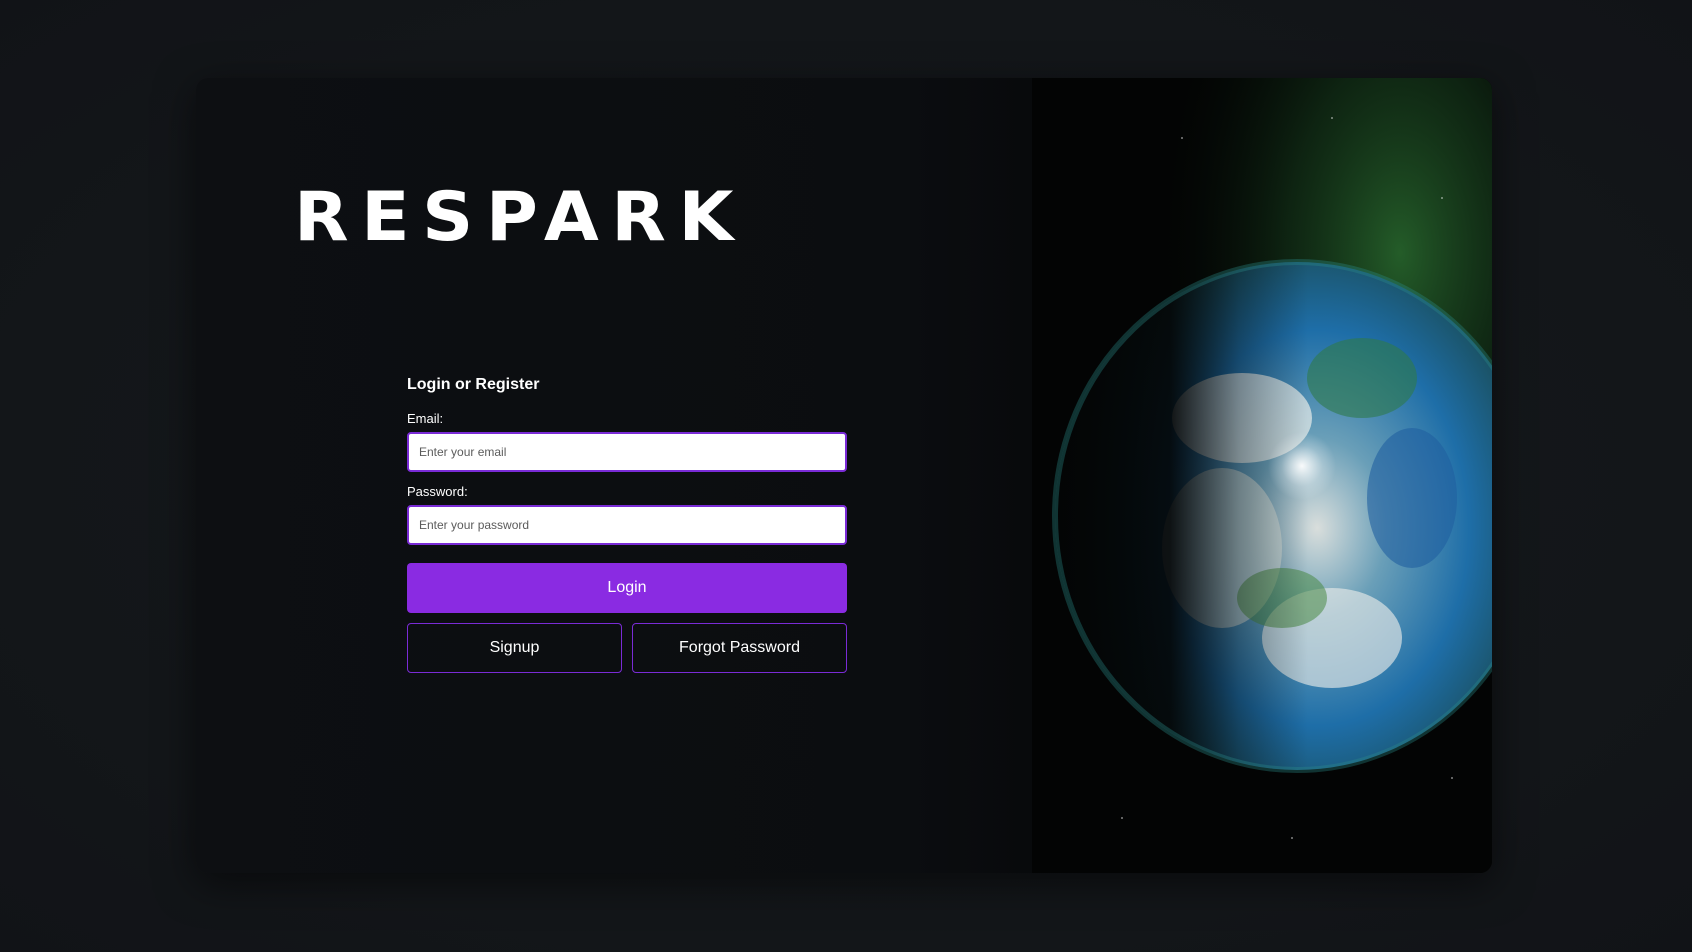 This screenshot has width=1692, height=952. I want to click on secondary-actions: Signup Forgot Password, so click(627, 648).